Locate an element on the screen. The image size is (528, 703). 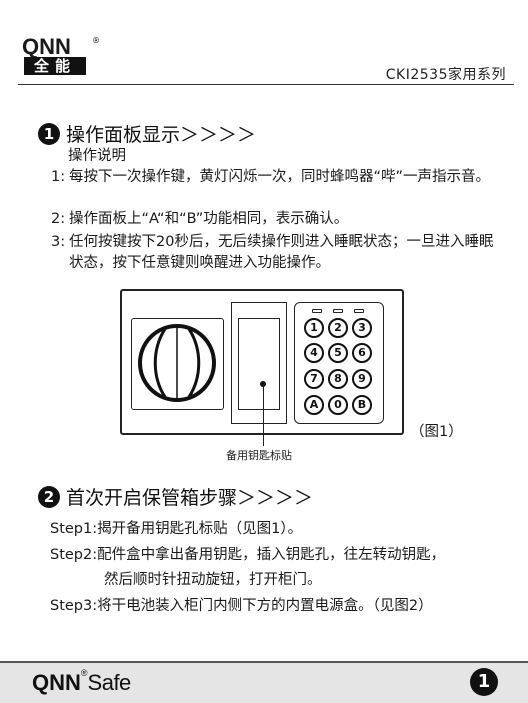
keypad-key-6: 6 is located at coordinates (362, 353).